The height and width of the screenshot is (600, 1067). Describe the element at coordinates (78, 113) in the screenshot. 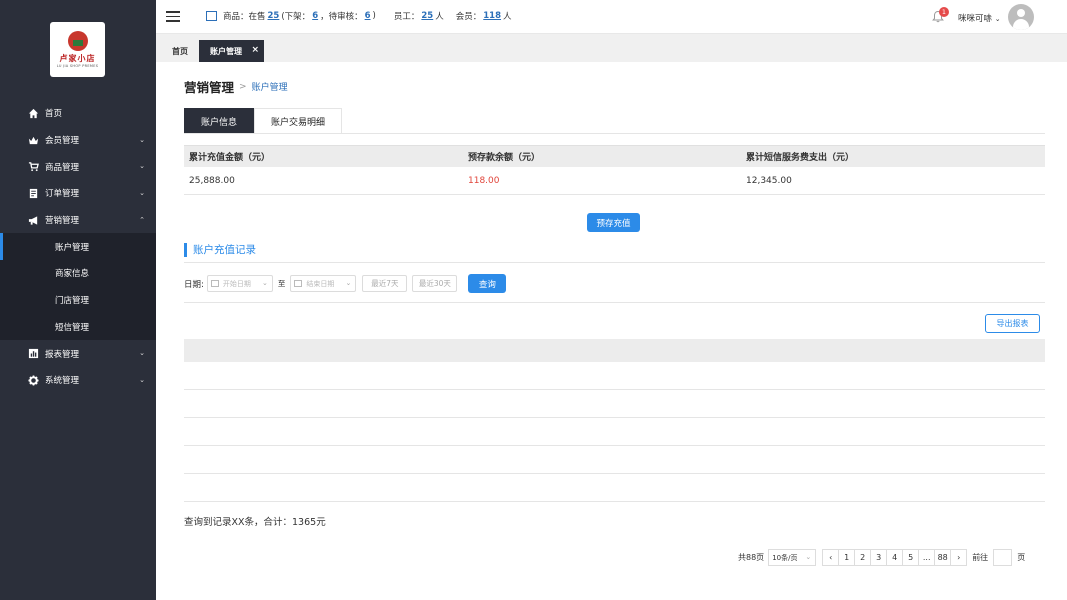

I see `sidebar-item-home: 首页` at that location.